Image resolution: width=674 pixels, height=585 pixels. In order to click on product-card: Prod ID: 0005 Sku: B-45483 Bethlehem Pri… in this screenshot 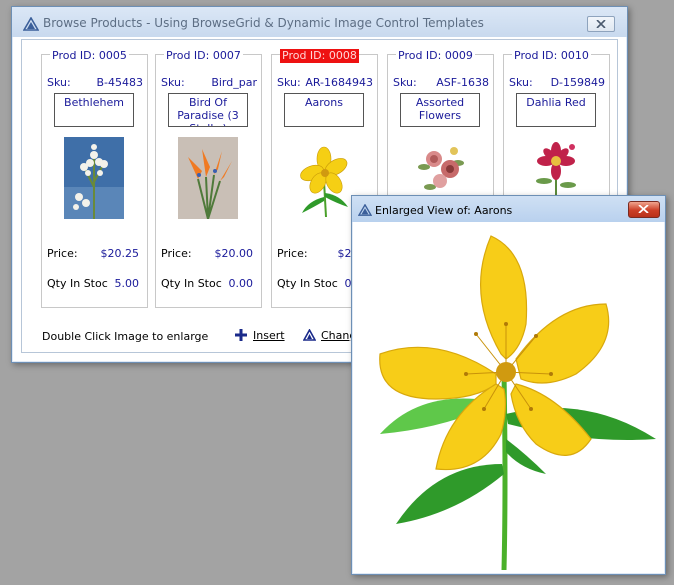, I will do `click(94, 178)`.